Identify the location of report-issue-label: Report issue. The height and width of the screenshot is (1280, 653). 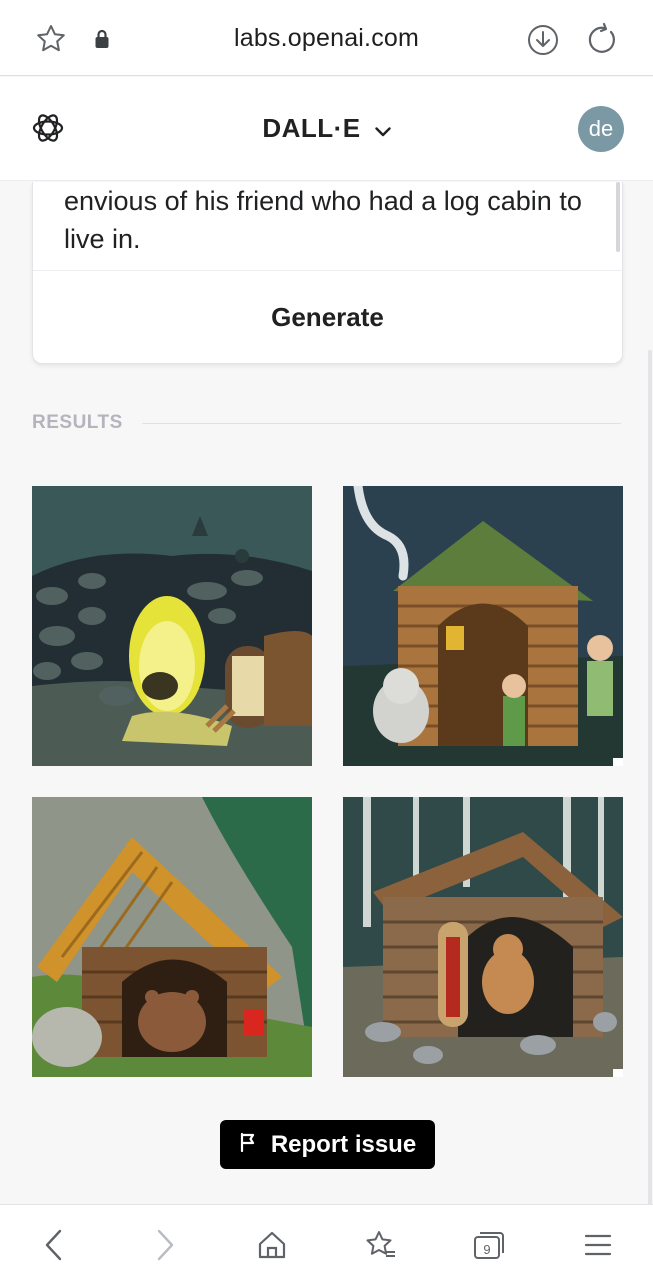
(343, 1144).